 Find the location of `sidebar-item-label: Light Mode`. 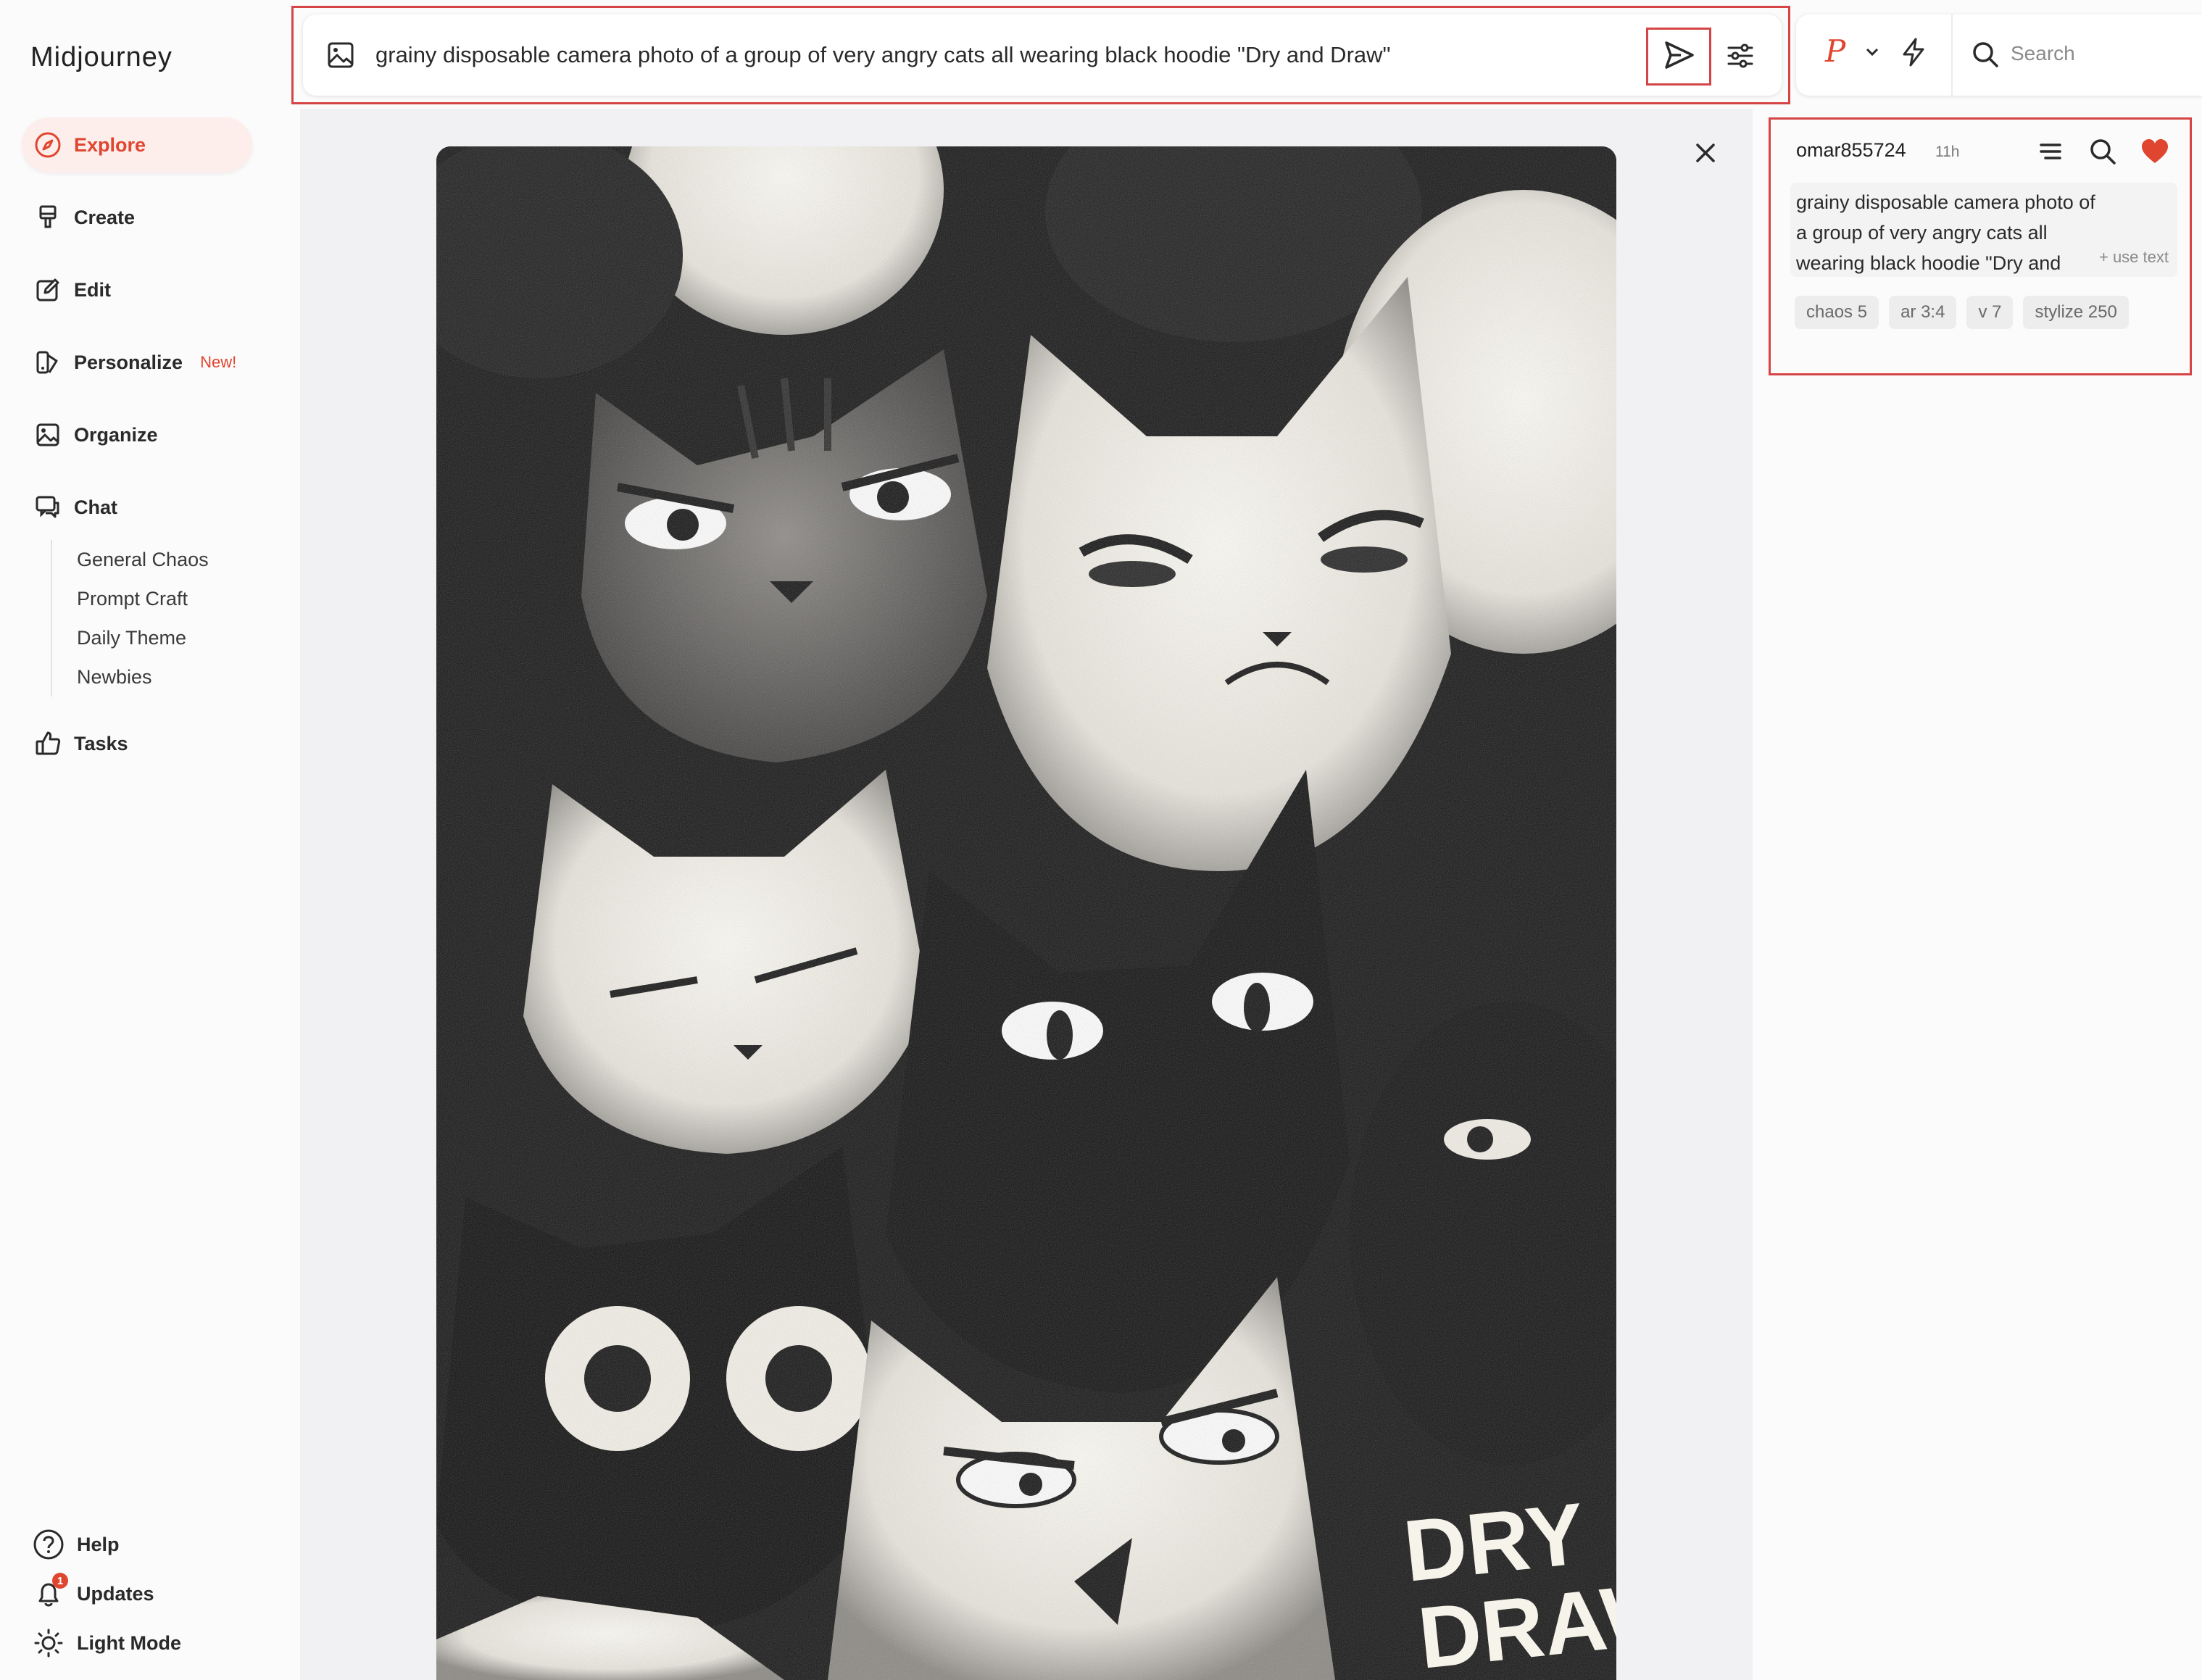

sidebar-item-label: Light Mode is located at coordinates (129, 1642).